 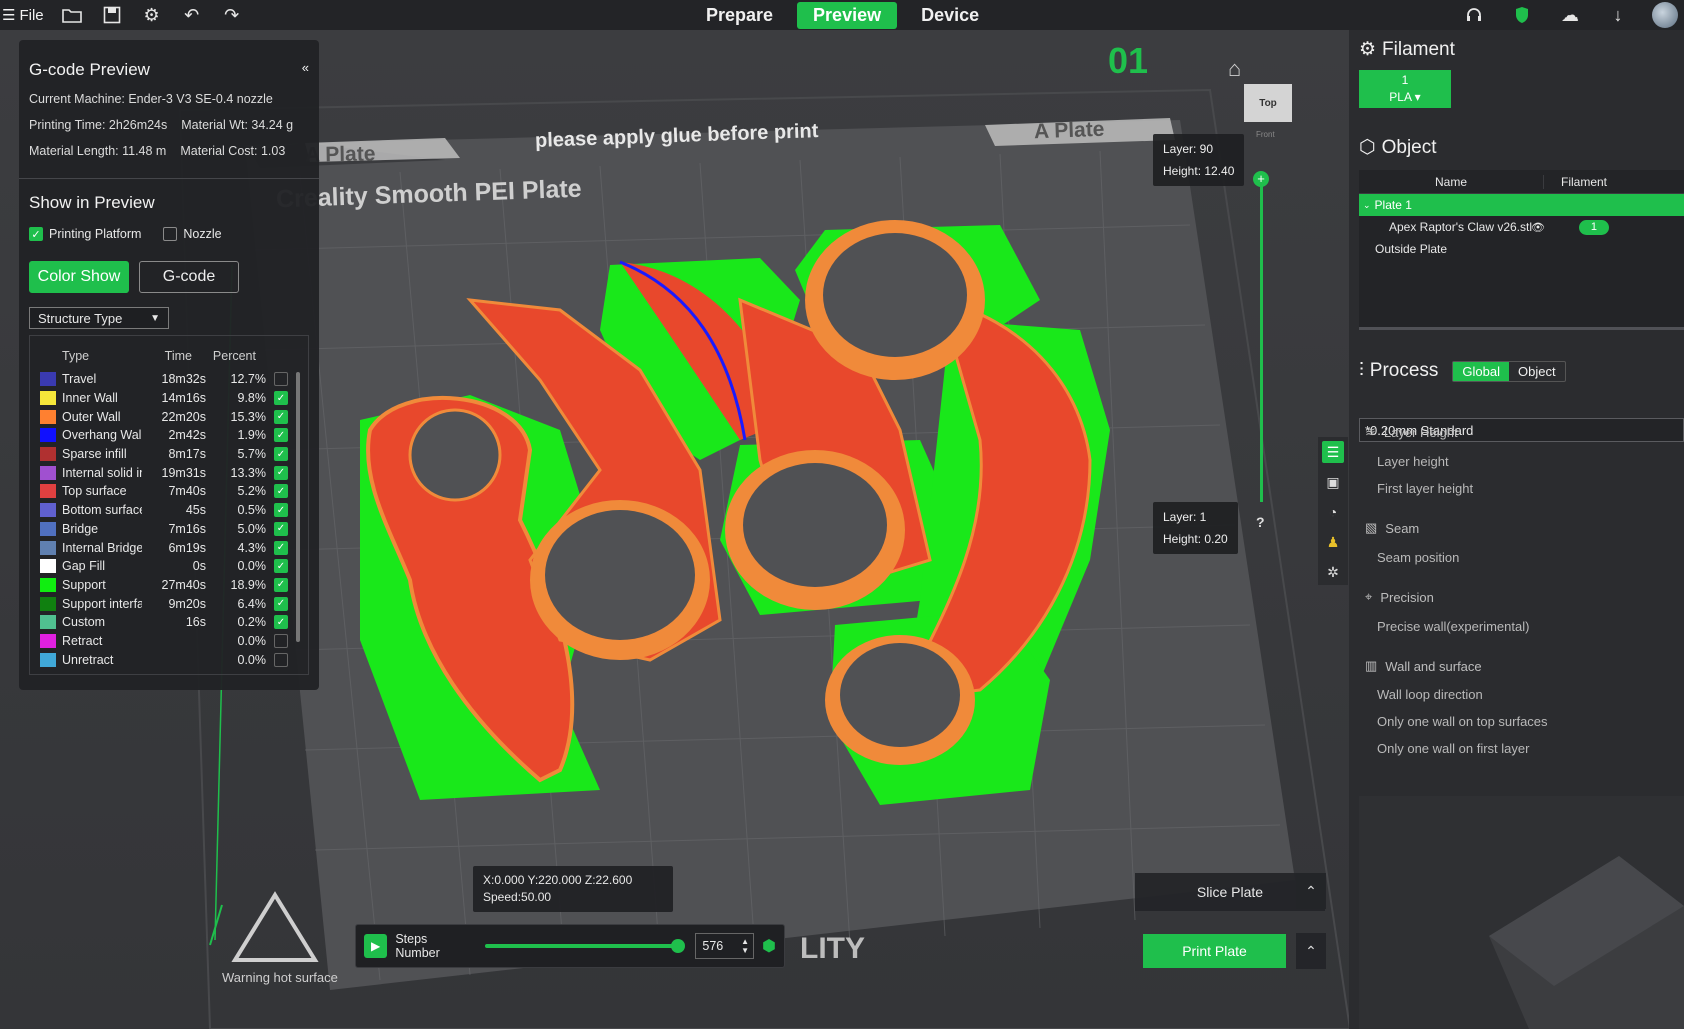 What do you see at coordinates (1453, 748) in the screenshot?
I see `setting-one-wall-first-layer: Only one wall on first layer` at bounding box center [1453, 748].